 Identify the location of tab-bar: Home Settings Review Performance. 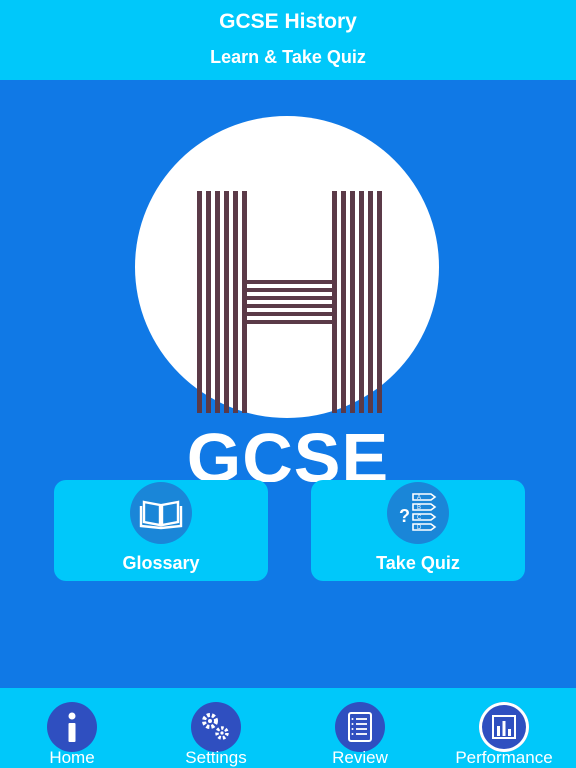
(288, 728).